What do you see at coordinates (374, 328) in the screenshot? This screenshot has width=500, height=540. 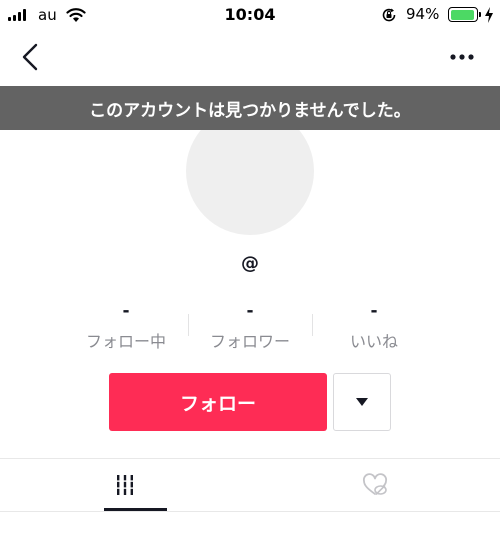 I see `stat-likes: - いいね` at bounding box center [374, 328].